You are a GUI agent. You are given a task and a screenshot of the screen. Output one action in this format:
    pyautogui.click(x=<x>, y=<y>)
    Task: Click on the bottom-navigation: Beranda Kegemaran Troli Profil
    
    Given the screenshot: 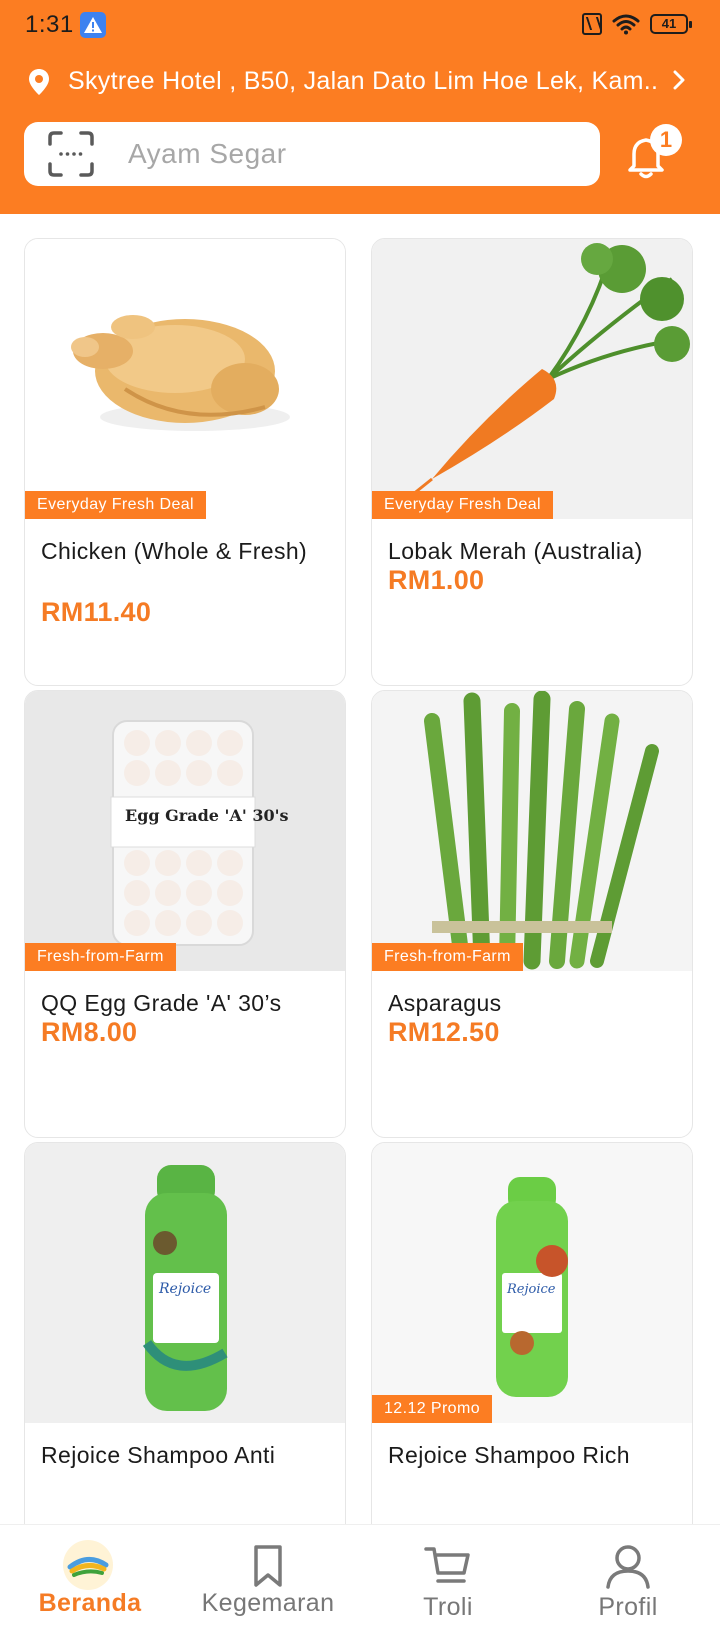 What is the action you would take?
    pyautogui.click(x=360, y=1582)
    